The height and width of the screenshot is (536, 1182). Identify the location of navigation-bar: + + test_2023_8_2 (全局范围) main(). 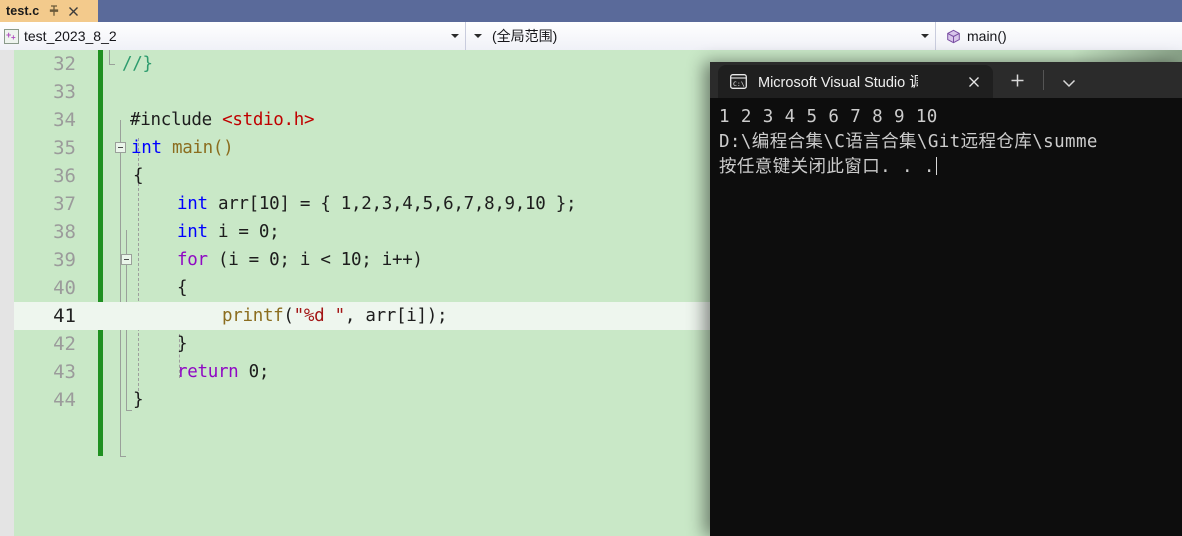
(591, 36).